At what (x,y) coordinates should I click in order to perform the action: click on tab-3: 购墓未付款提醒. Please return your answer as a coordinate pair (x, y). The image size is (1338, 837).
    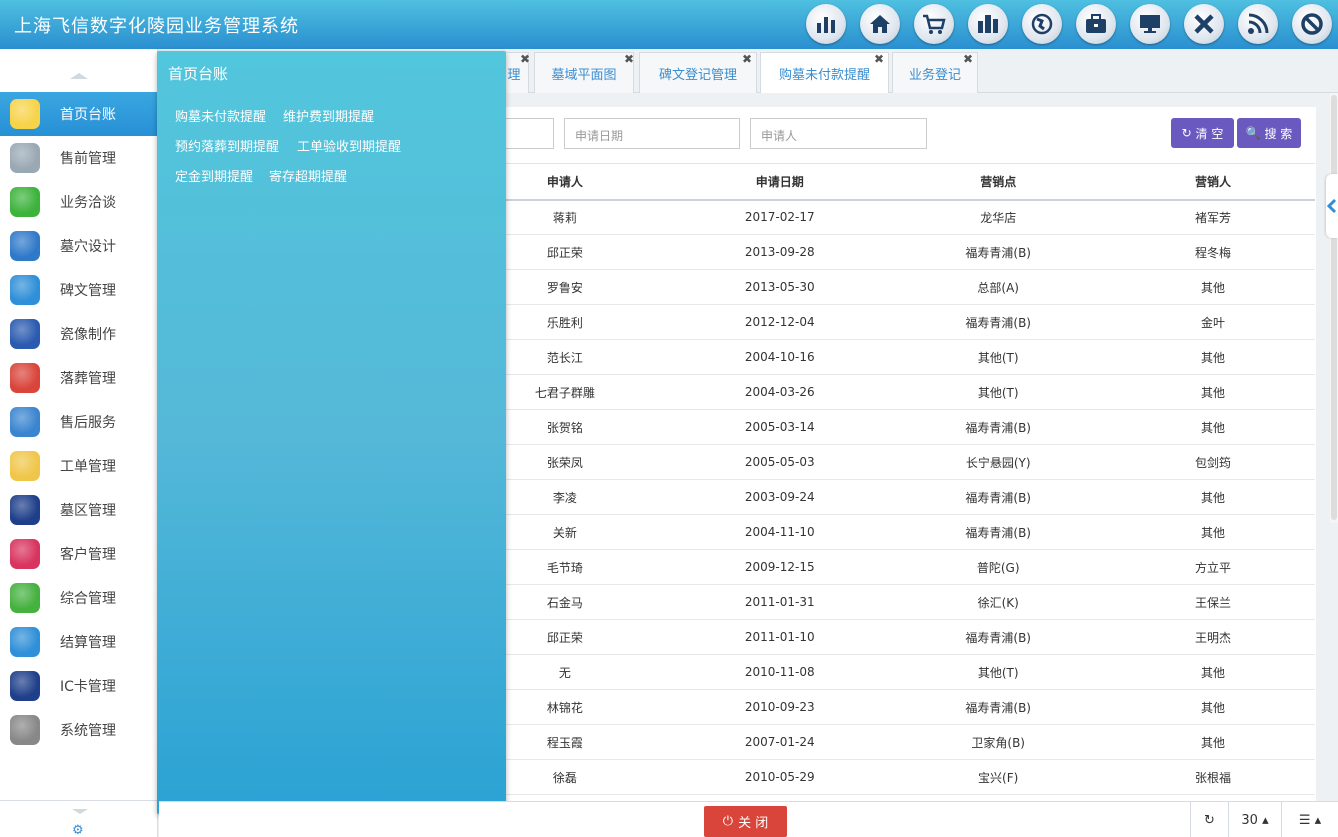
    Looking at the image, I should click on (824, 73).